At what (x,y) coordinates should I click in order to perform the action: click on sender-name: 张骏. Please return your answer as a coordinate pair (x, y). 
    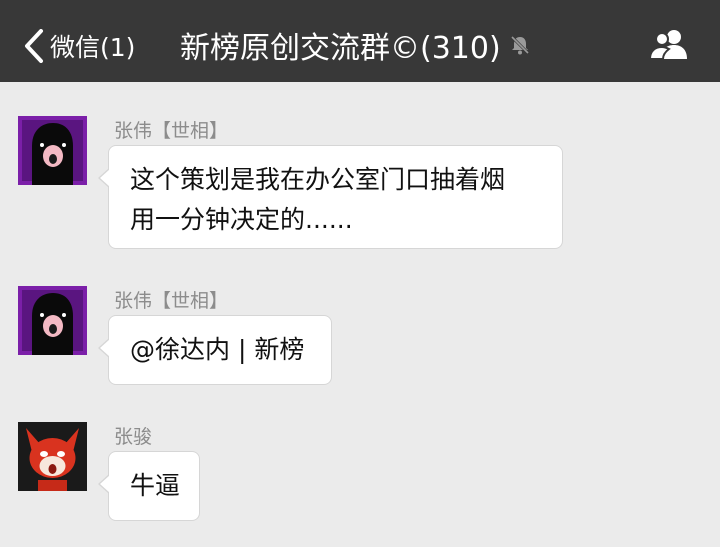
    Looking at the image, I should click on (133, 437).